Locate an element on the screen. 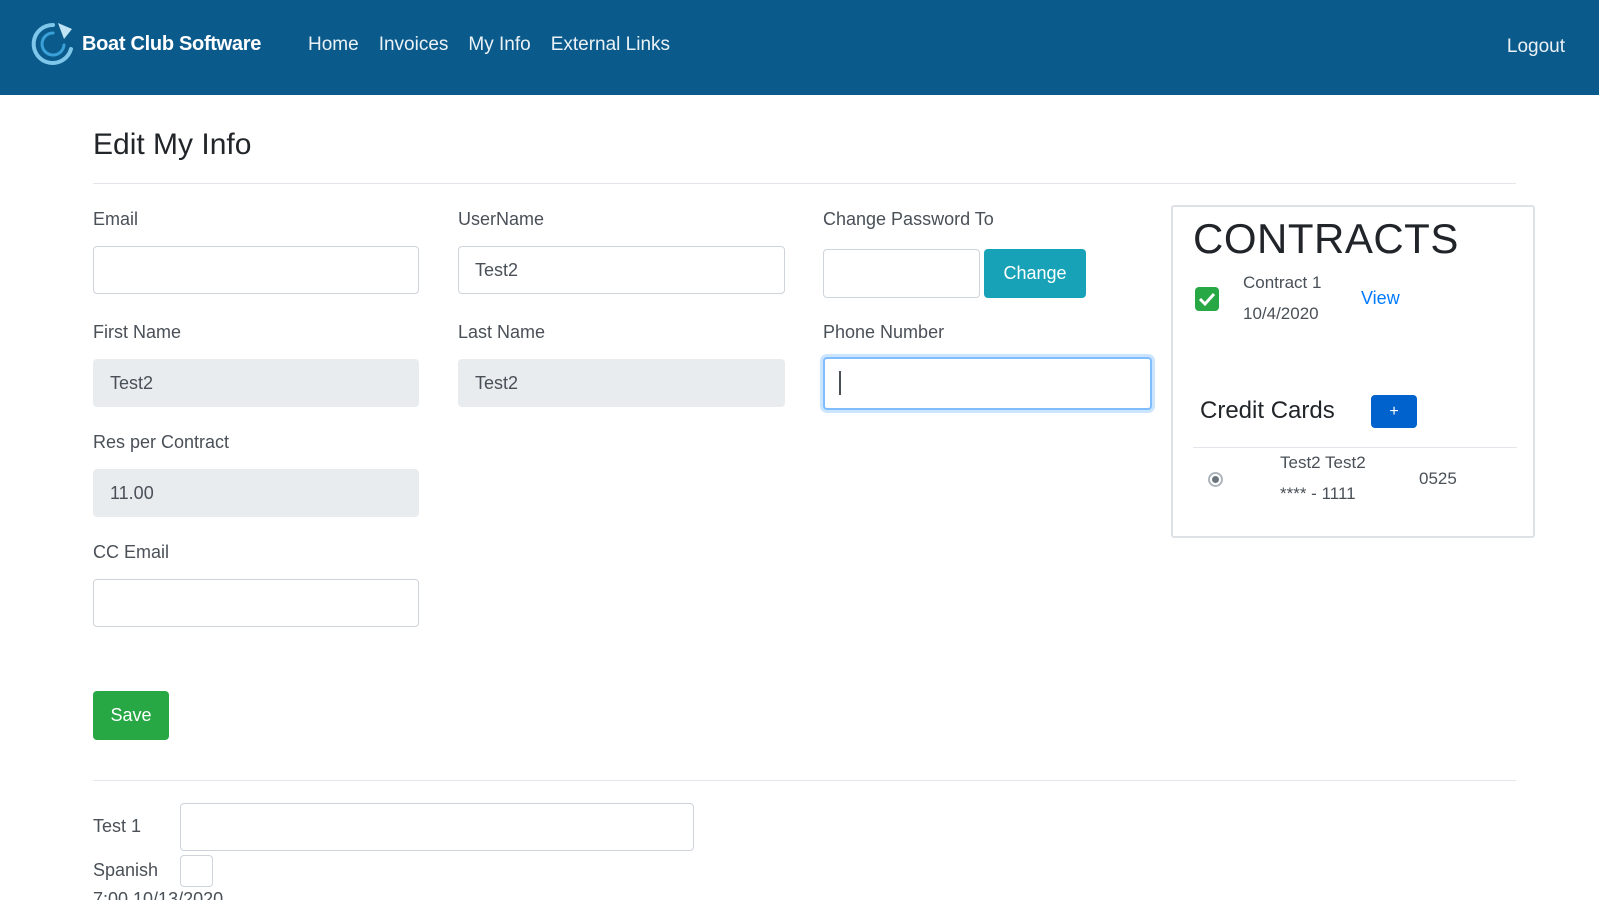 This screenshot has height=900, width=1599. page-title: Edit My Info is located at coordinates (172, 144).